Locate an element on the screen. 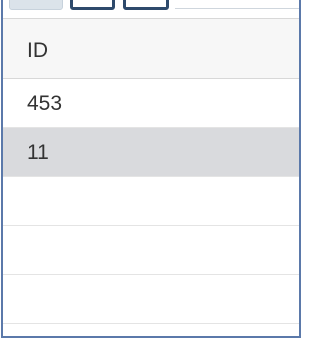  column-header-id: ID is located at coordinates (37, 51).